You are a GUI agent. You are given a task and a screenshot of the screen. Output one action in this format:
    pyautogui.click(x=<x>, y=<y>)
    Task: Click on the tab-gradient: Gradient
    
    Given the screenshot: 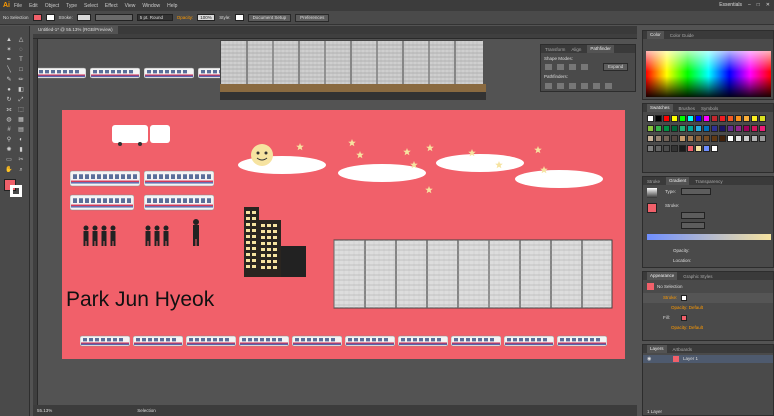 What is the action you would take?
    pyautogui.click(x=678, y=181)
    